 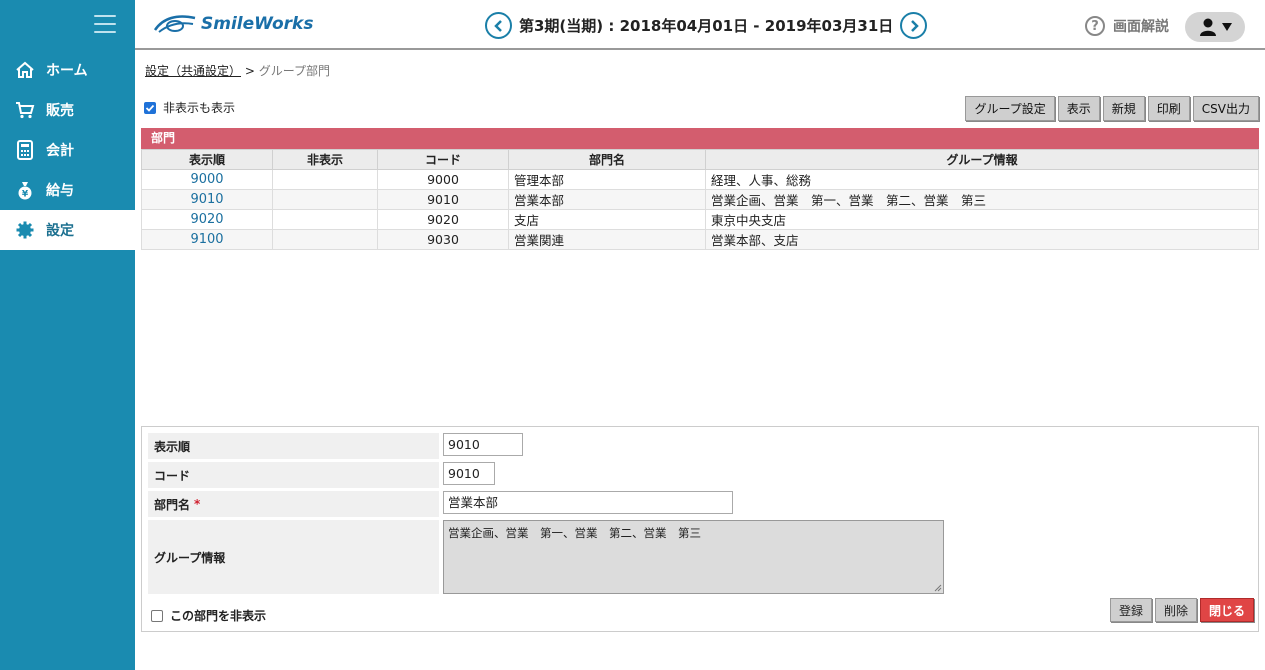 I want to click on order-label: 表示順, so click(x=293, y=446).